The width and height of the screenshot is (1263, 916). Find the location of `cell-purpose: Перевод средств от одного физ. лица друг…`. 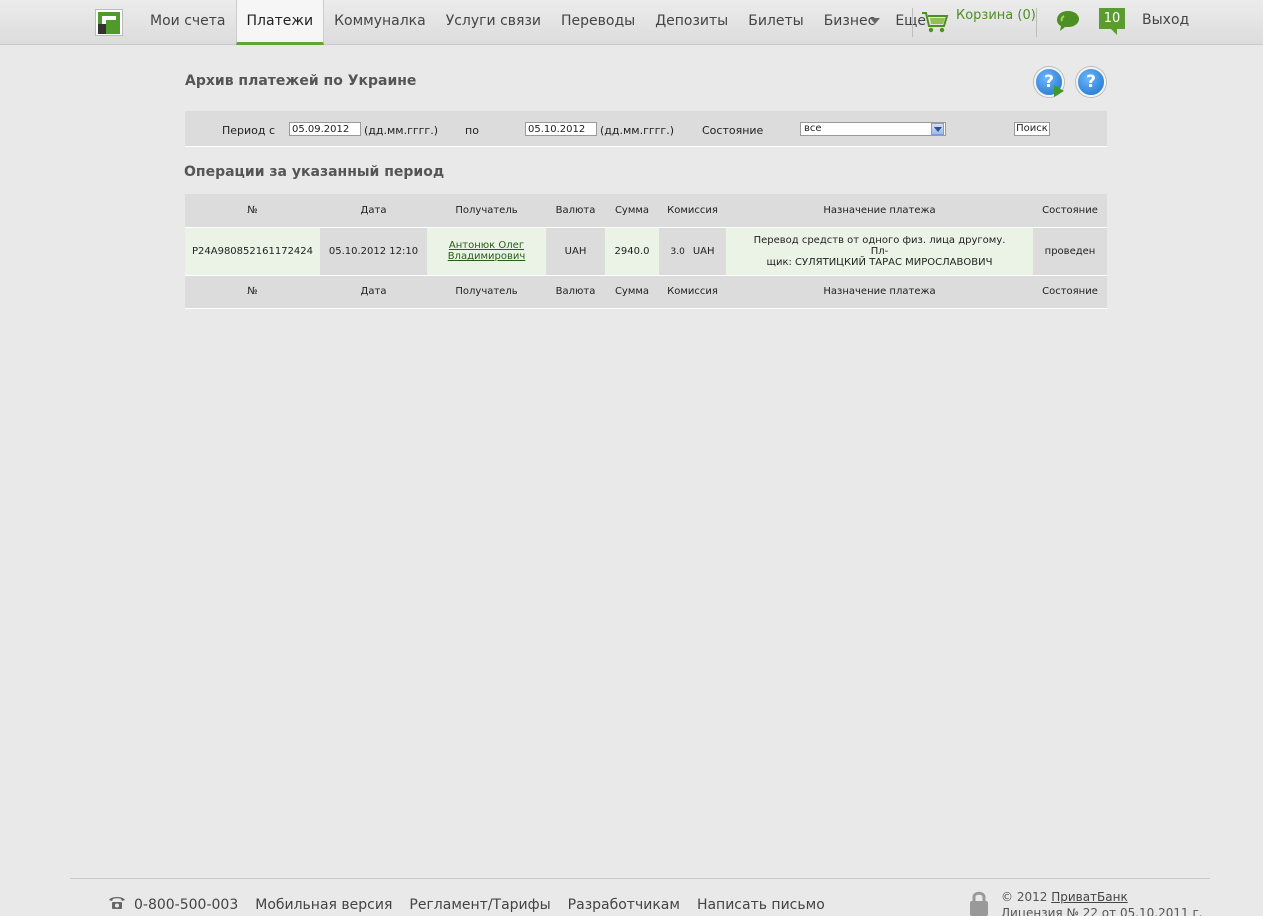

cell-purpose: Перевод средств от одного физ. лица друг… is located at coordinates (879, 251).